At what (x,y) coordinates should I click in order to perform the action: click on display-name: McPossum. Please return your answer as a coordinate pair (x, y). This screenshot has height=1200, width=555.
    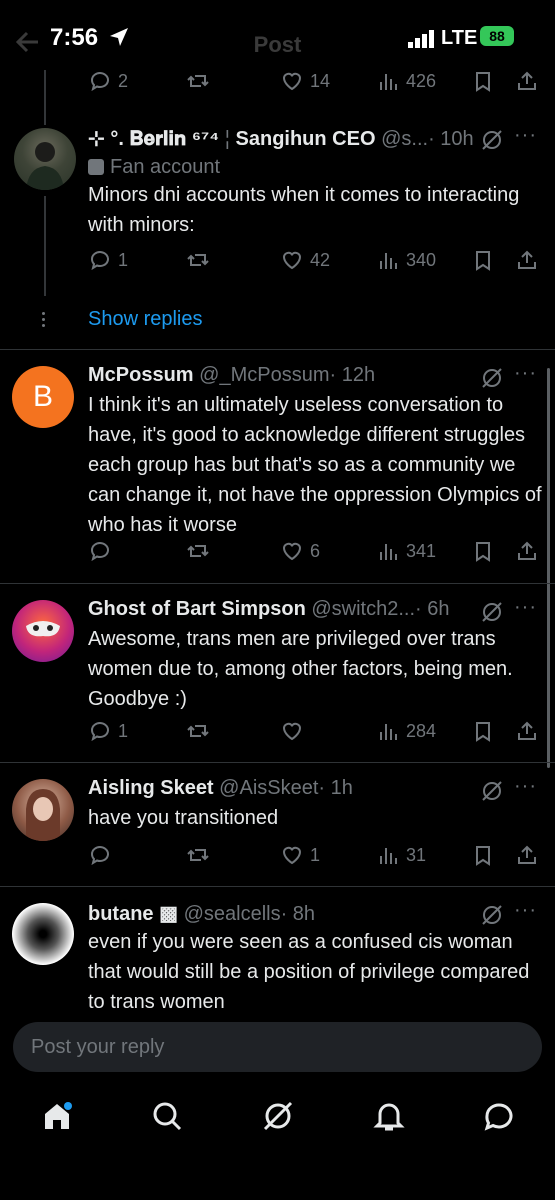
    Looking at the image, I should click on (141, 375).